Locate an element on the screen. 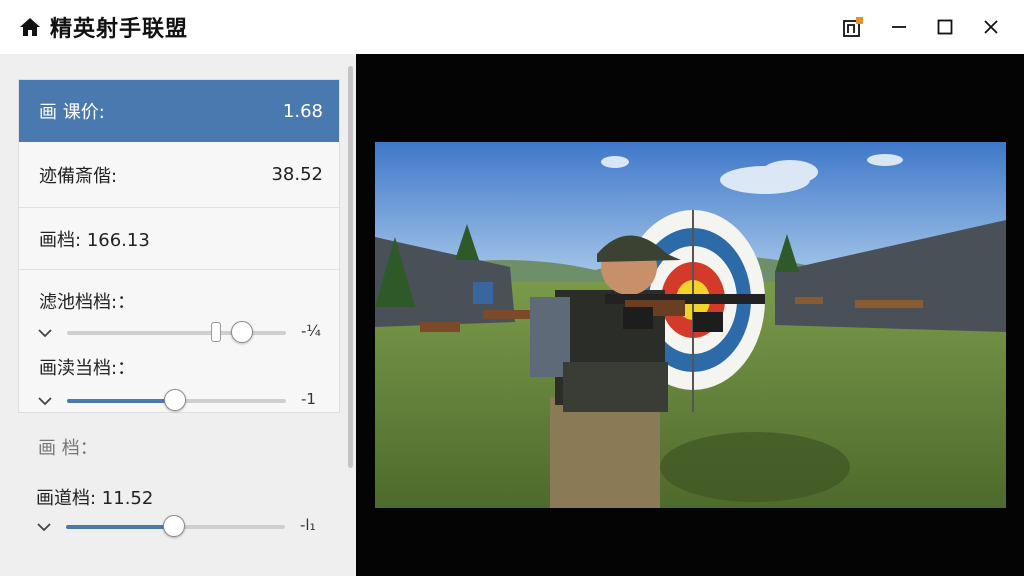  pin-icon is located at coordinates (853, 27).